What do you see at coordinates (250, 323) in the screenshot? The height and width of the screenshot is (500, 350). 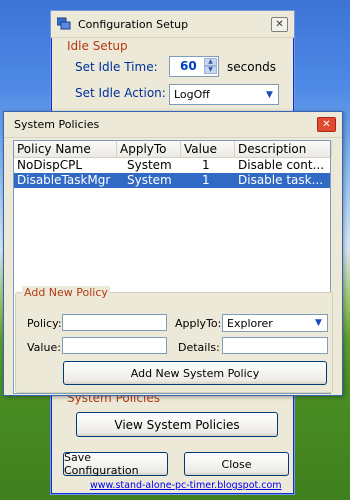 I see `apply-to-value: Explorer` at bounding box center [250, 323].